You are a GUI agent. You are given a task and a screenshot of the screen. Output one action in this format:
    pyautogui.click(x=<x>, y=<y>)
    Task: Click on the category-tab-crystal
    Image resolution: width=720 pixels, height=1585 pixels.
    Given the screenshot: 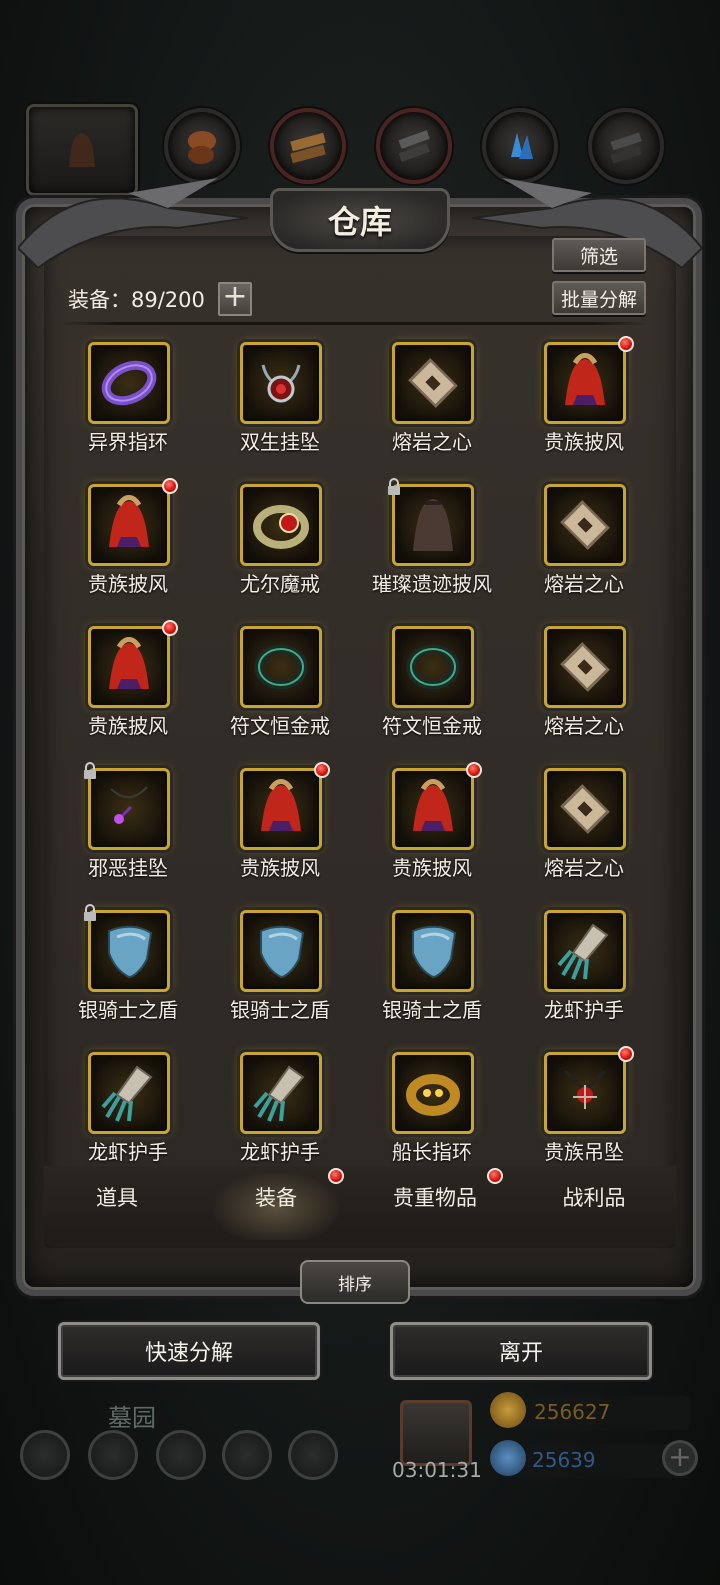 What is the action you would take?
    pyautogui.click(x=520, y=146)
    